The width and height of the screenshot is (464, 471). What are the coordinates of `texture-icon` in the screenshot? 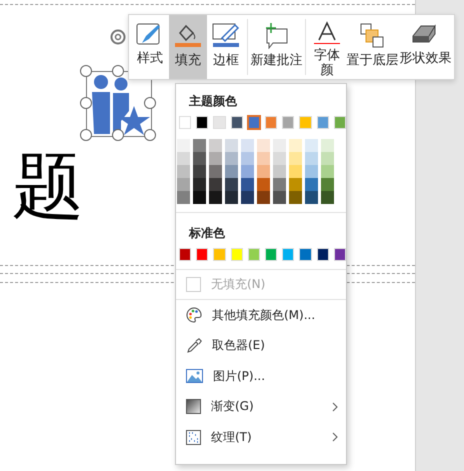 It's located at (193, 437).